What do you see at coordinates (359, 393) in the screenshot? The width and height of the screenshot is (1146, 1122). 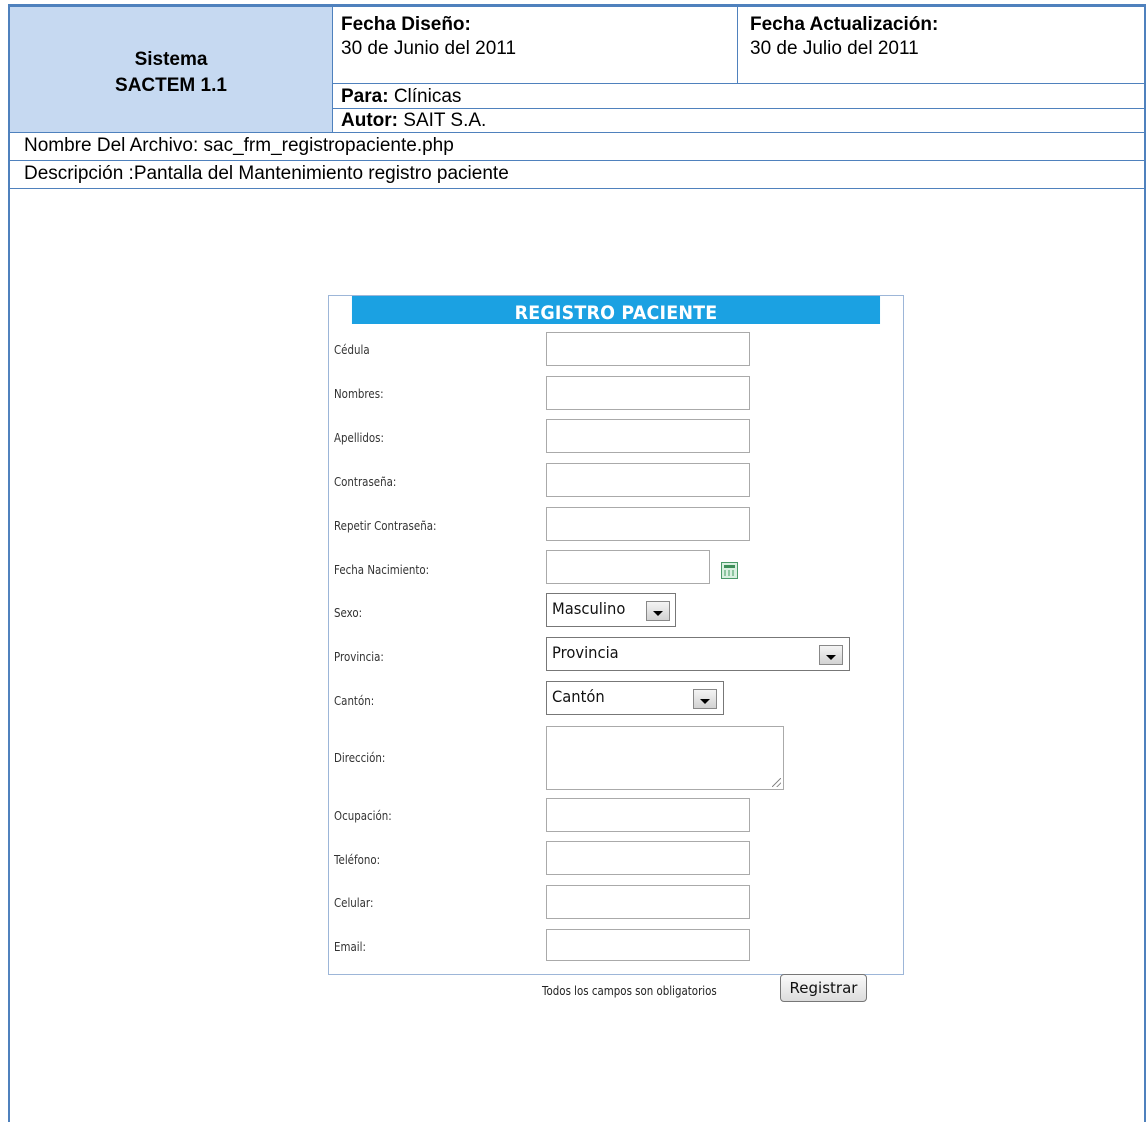 I see `nombres-label: Nombres:` at bounding box center [359, 393].